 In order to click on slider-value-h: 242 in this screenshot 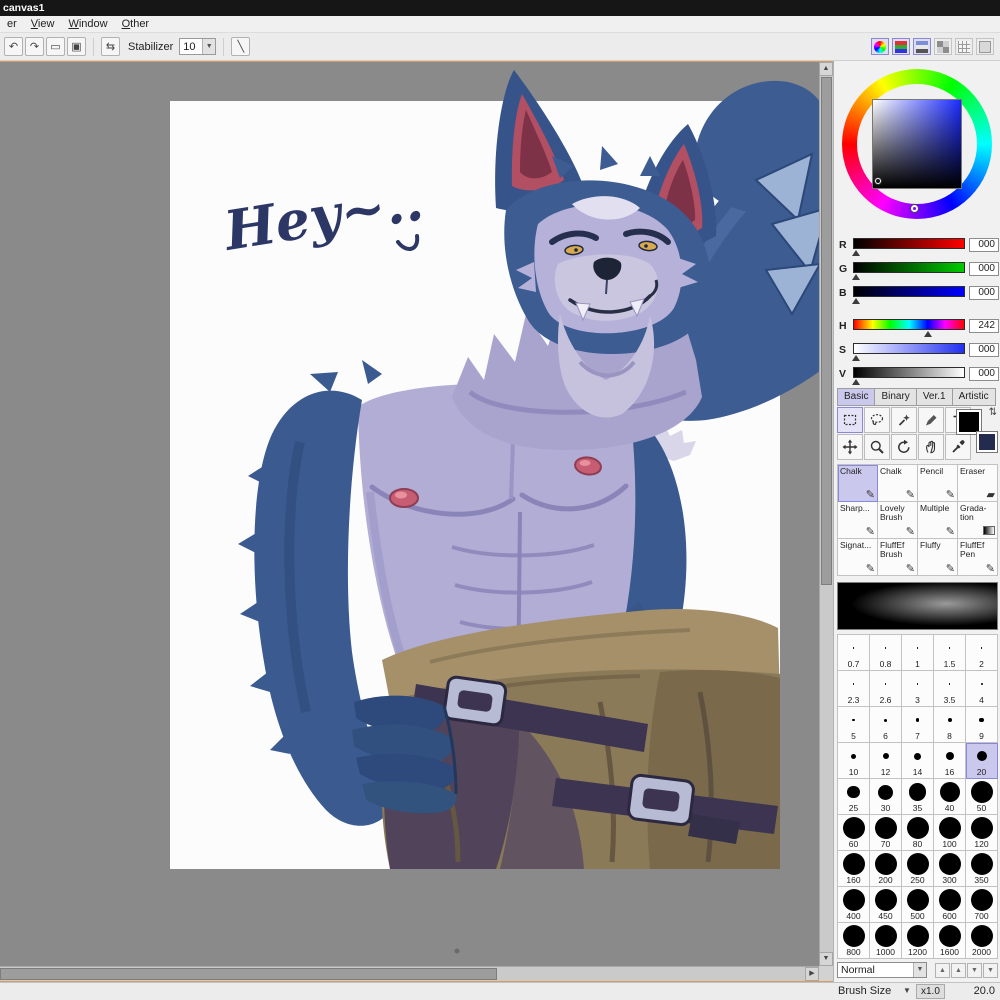, I will do `click(984, 326)`.